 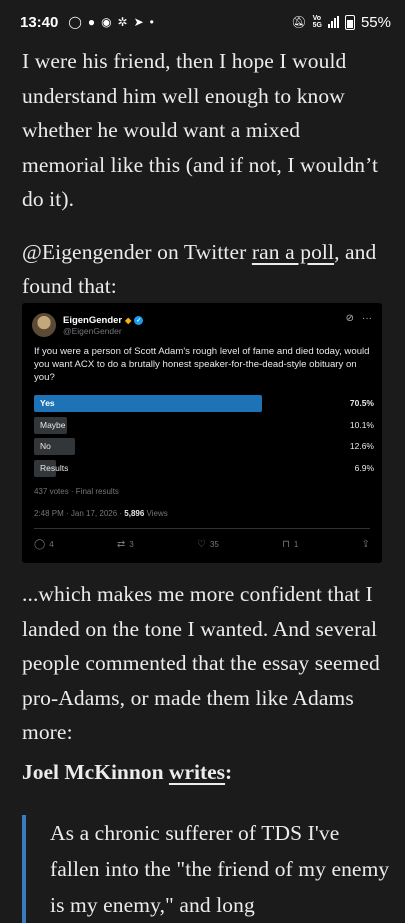 I want to click on bookmark-icon: ⊓, so click(x=286, y=544).